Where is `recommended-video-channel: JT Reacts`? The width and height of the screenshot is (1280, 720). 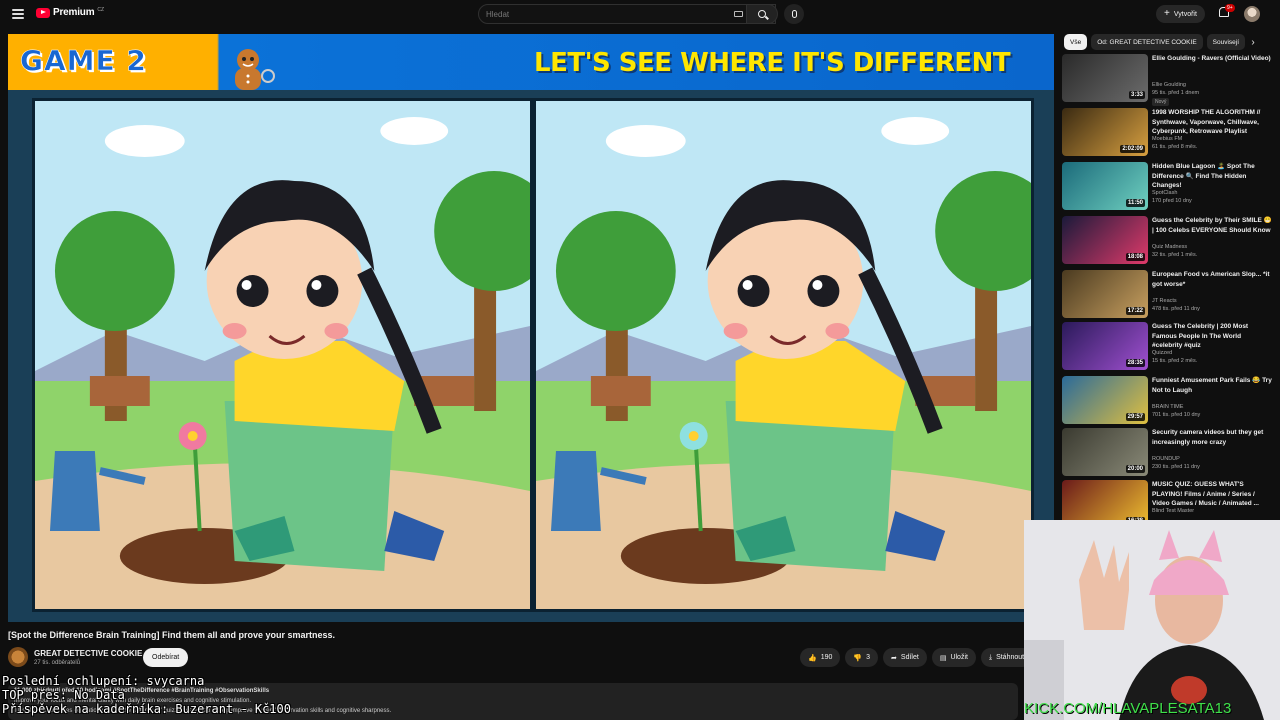 recommended-video-channel: JT Reacts is located at coordinates (1164, 301).